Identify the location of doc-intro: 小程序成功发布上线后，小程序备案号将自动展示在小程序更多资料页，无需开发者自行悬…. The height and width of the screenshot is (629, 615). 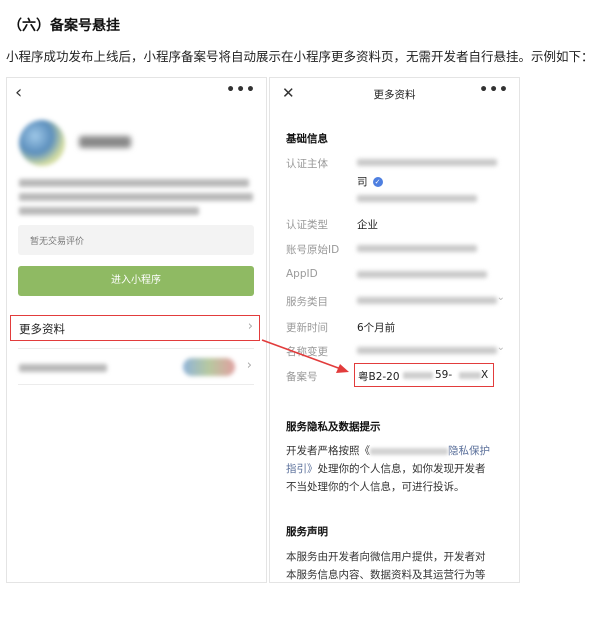
(300, 56).